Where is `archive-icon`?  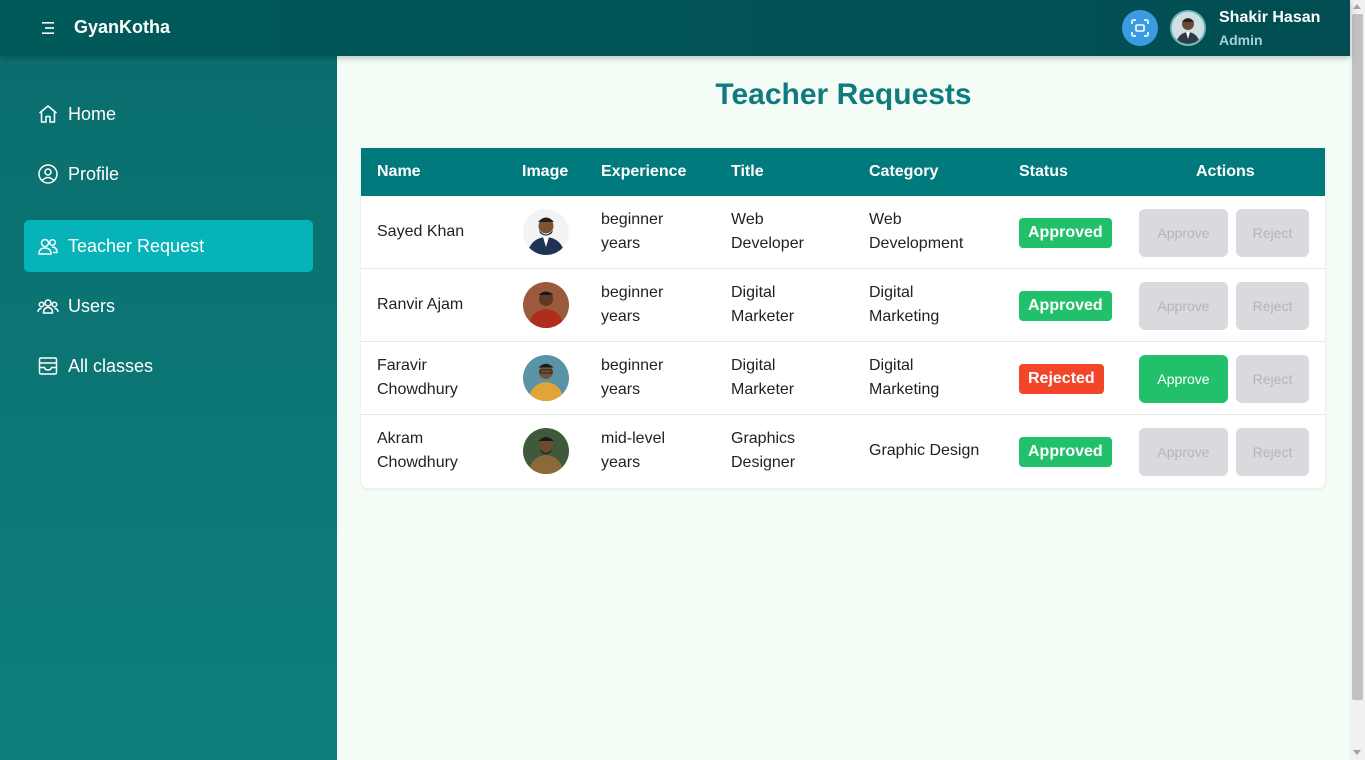
archive-icon is located at coordinates (48, 366).